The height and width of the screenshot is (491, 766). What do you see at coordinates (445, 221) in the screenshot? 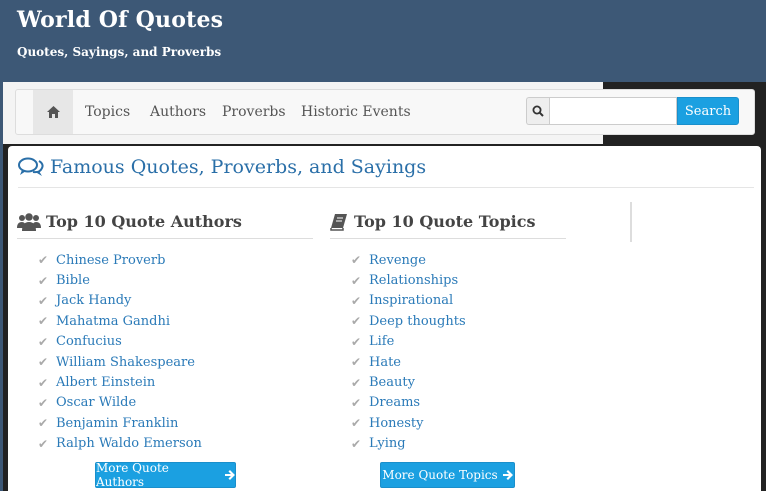
I see `topics-heading-text: Top 10 Quote Topics` at bounding box center [445, 221].